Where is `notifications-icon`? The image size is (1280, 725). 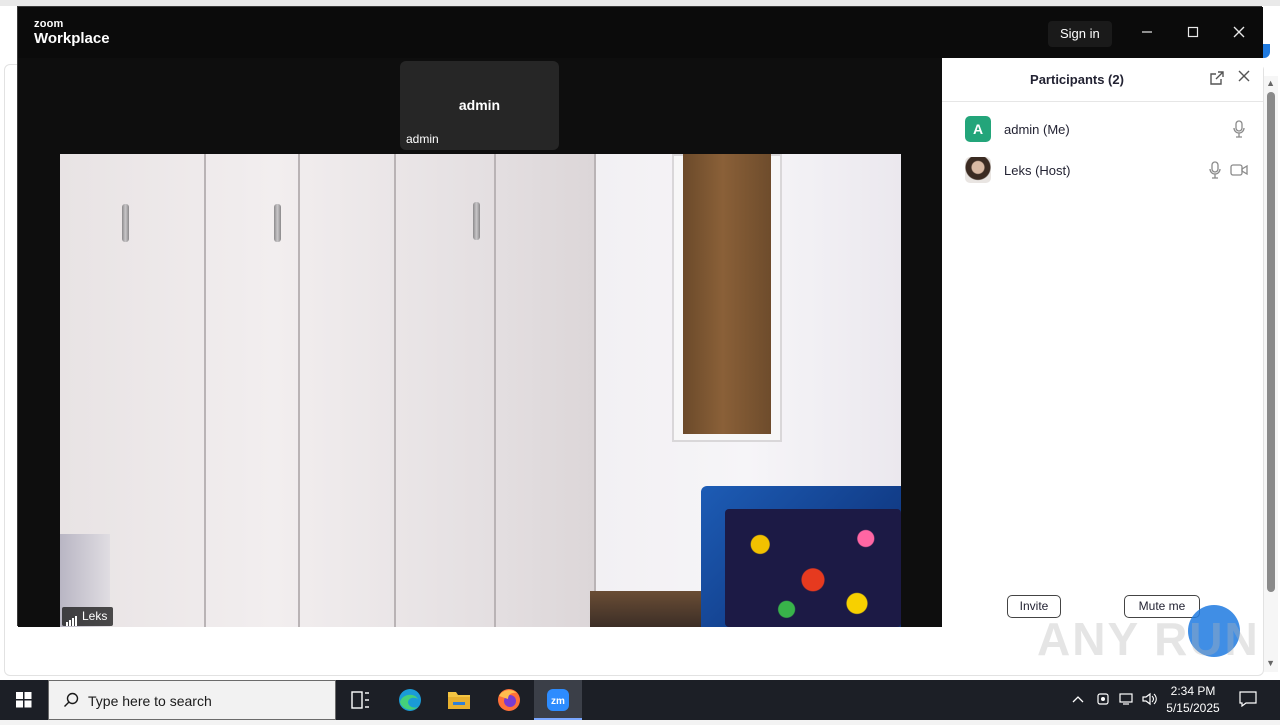
notifications-icon is located at coordinates (1248, 700).